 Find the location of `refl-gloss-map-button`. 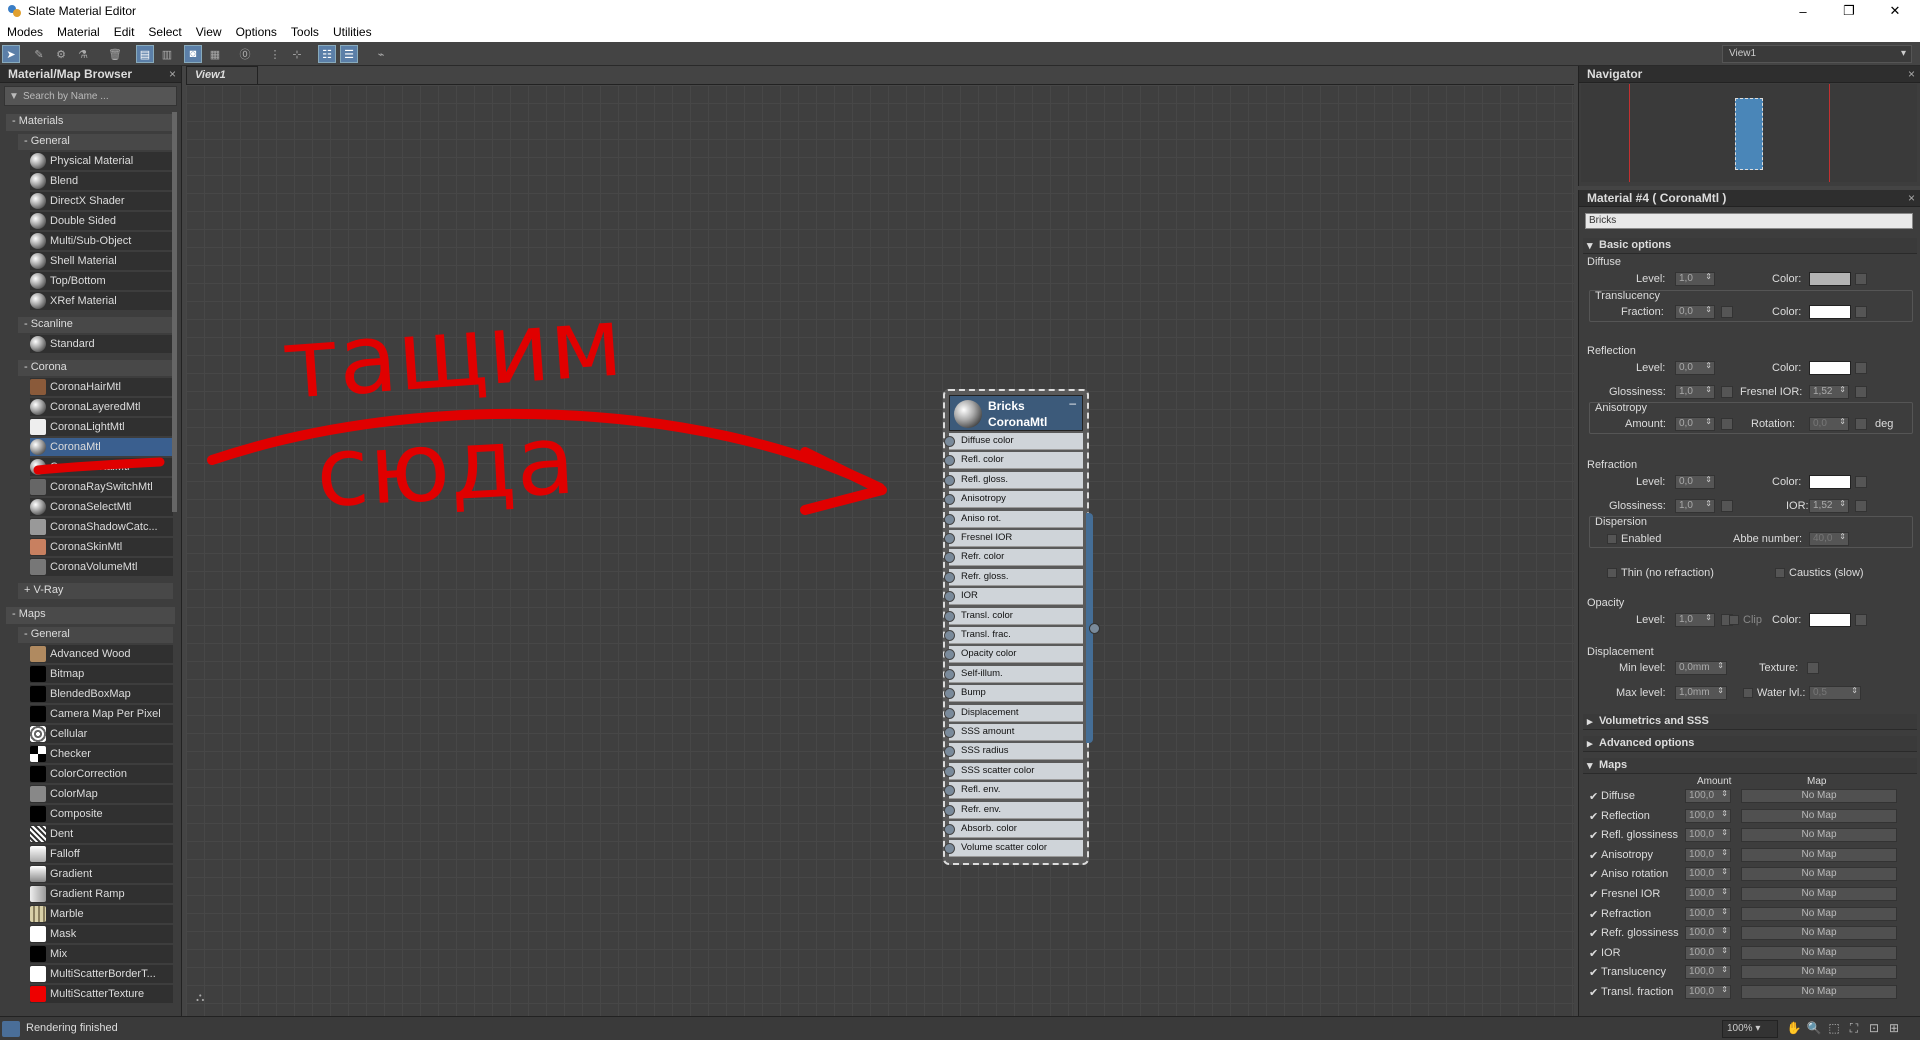

refl-gloss-map-button is located at coordinates (1727, 392).